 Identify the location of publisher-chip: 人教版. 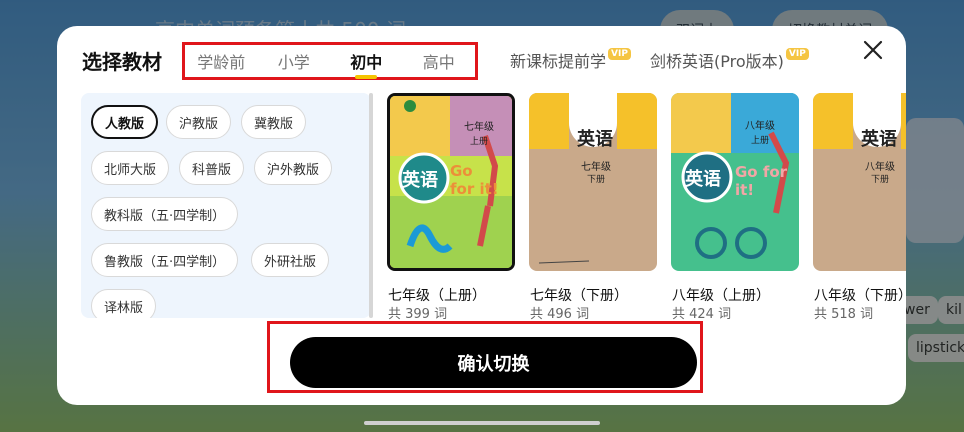
(125, 122).